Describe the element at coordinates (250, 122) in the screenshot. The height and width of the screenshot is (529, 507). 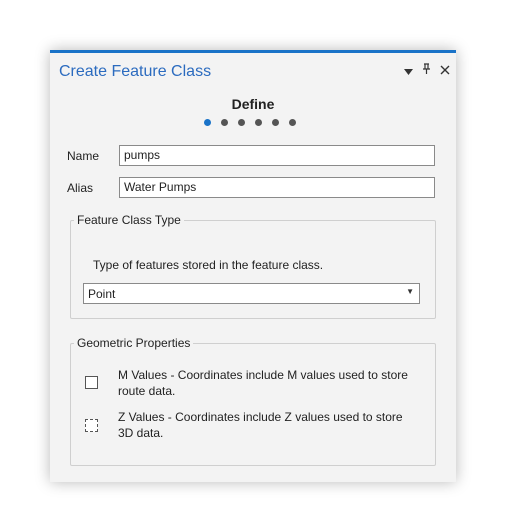
I see `wizard-step-indicator` at that location.